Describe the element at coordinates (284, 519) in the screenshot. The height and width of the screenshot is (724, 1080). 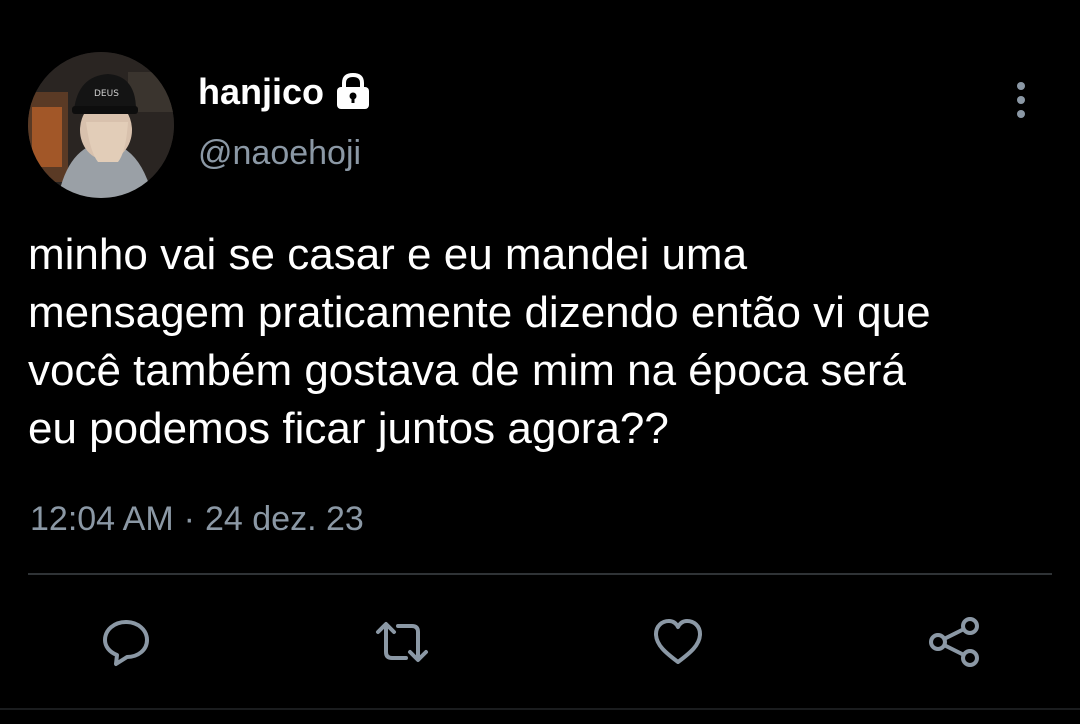
I see `tweet-date: 24 dez. 23` at that location.